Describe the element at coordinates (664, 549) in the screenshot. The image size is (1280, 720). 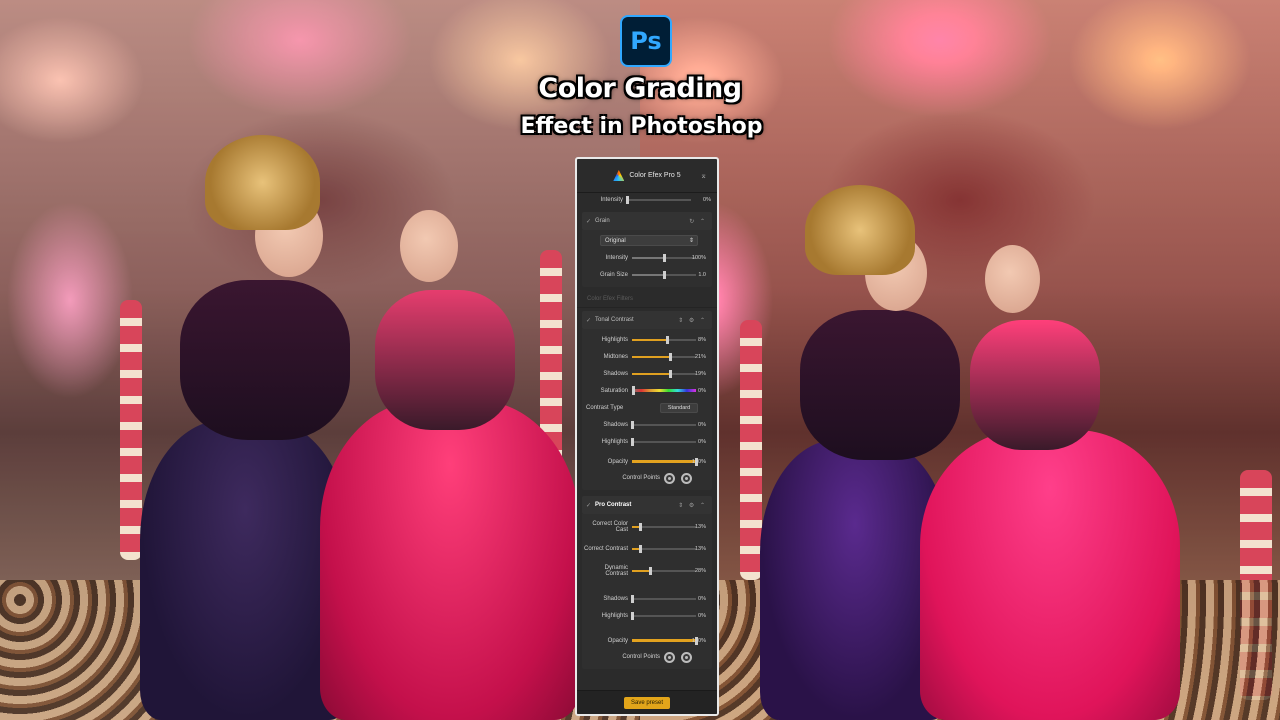
I see `pc-correct-contrast-slider` at that location.